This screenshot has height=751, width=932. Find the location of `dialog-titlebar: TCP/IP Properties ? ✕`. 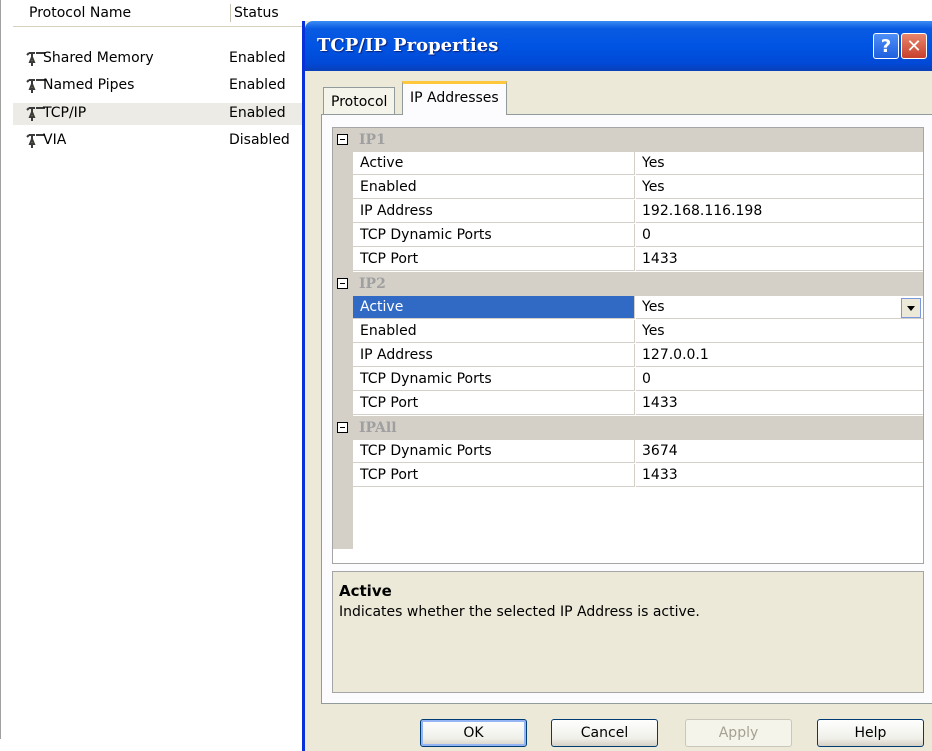

dialog-titlebar: TCP/IP Properties ? ✕ is located at coordinates (618, 46).